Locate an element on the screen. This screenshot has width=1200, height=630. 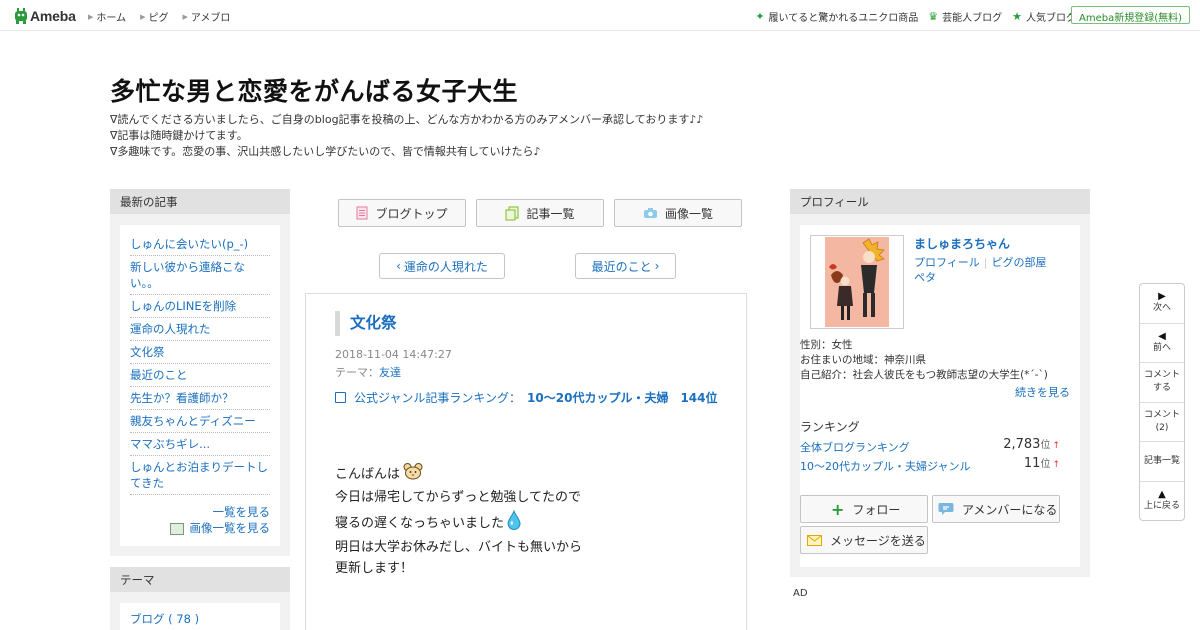
profile-more-link: 続きを見る is located at coordinates (1042, 392).